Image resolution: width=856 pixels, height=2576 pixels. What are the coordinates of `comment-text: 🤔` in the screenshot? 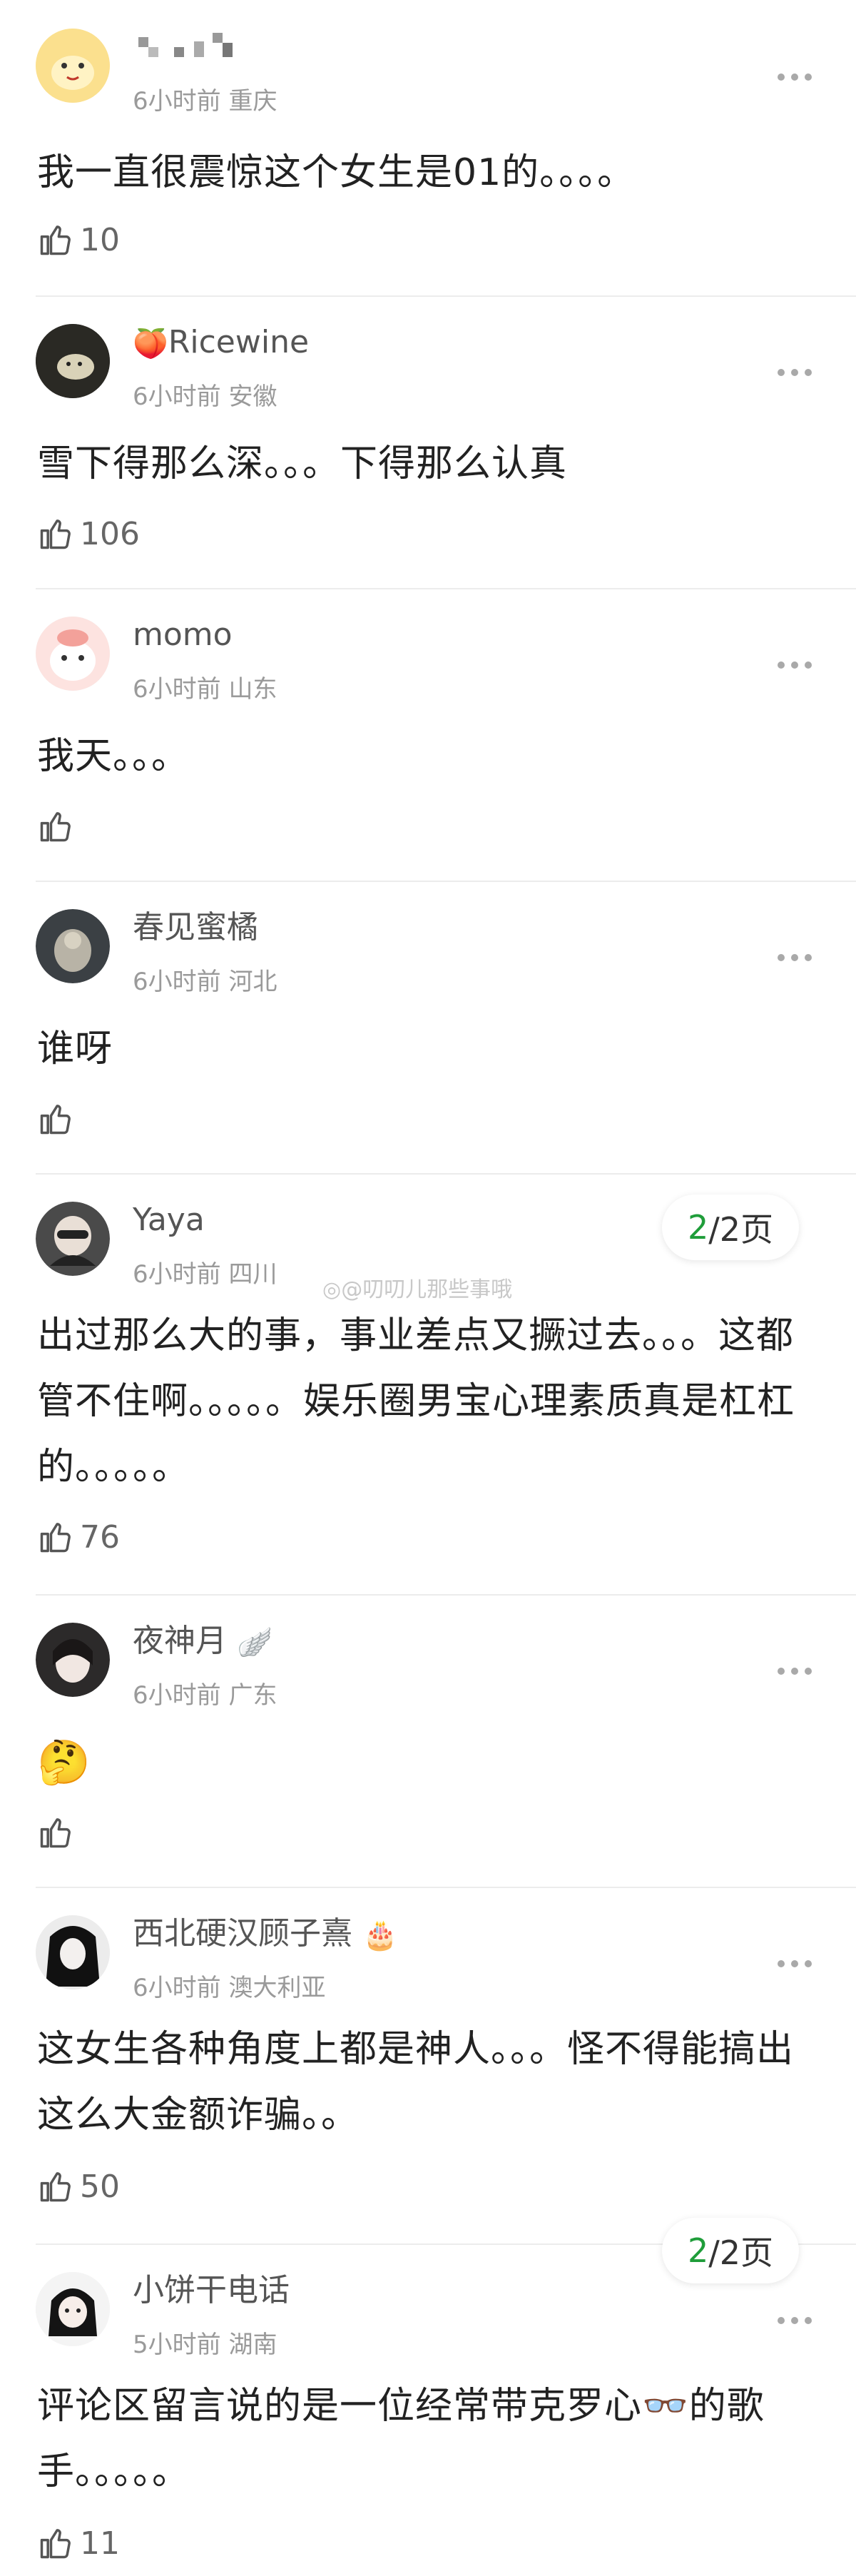 It's located at (64, 1763).